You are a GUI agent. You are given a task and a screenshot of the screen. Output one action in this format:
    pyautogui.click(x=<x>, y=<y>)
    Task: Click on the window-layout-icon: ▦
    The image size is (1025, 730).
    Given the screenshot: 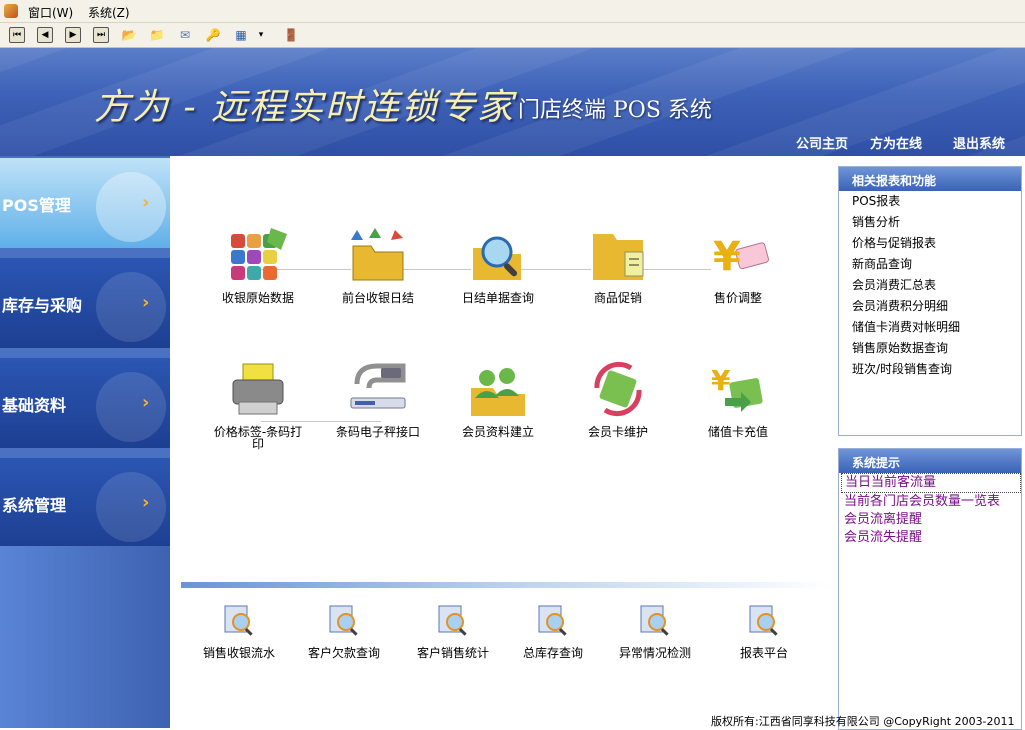 What is the action you would take?
    pyautogui.click(x=241, y=35)
    